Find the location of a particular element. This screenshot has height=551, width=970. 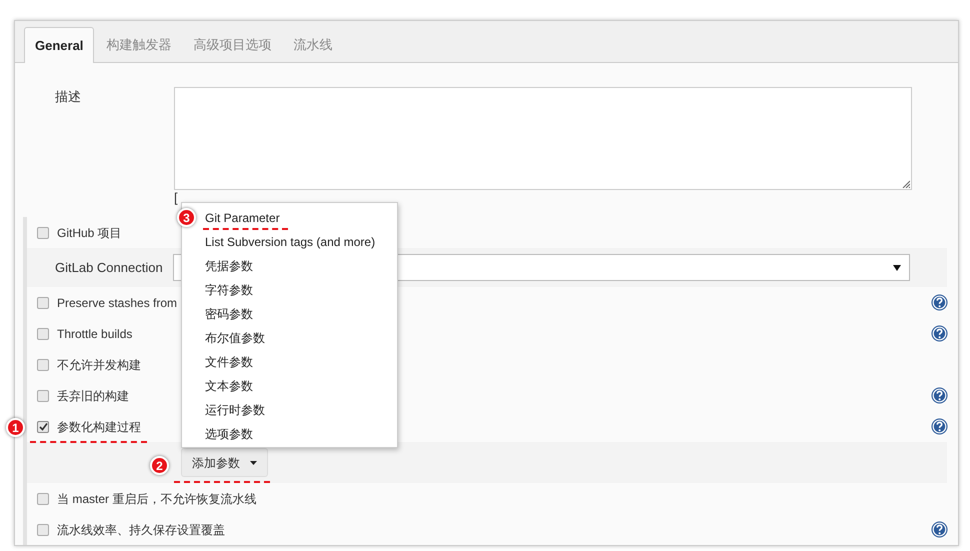

field-label: GitLab Connection is located at coordinates (109, 267).